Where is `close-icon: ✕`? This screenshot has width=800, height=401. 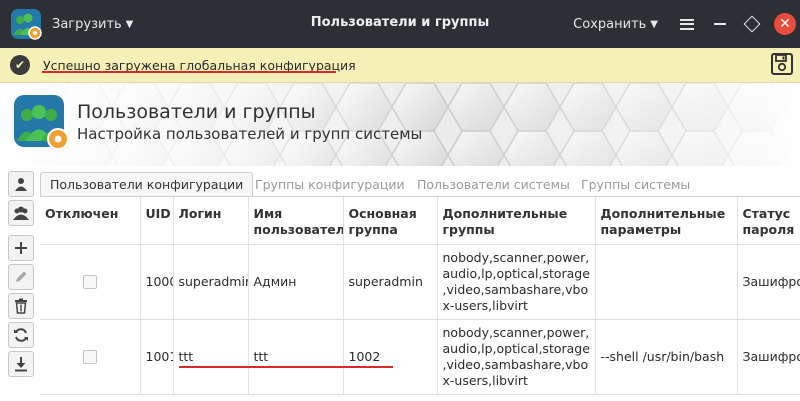
close-icon: ✕ is located at coordinates (785, 24).